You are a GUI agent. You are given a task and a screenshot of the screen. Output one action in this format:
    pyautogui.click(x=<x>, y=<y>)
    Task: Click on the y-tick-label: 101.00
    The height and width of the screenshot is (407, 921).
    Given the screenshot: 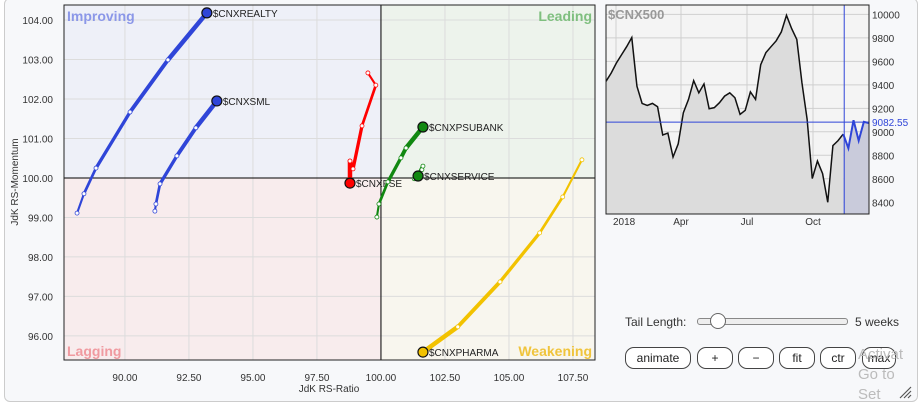 What is the action you would take?
    pyautogui.click(x=37, y=139)
    